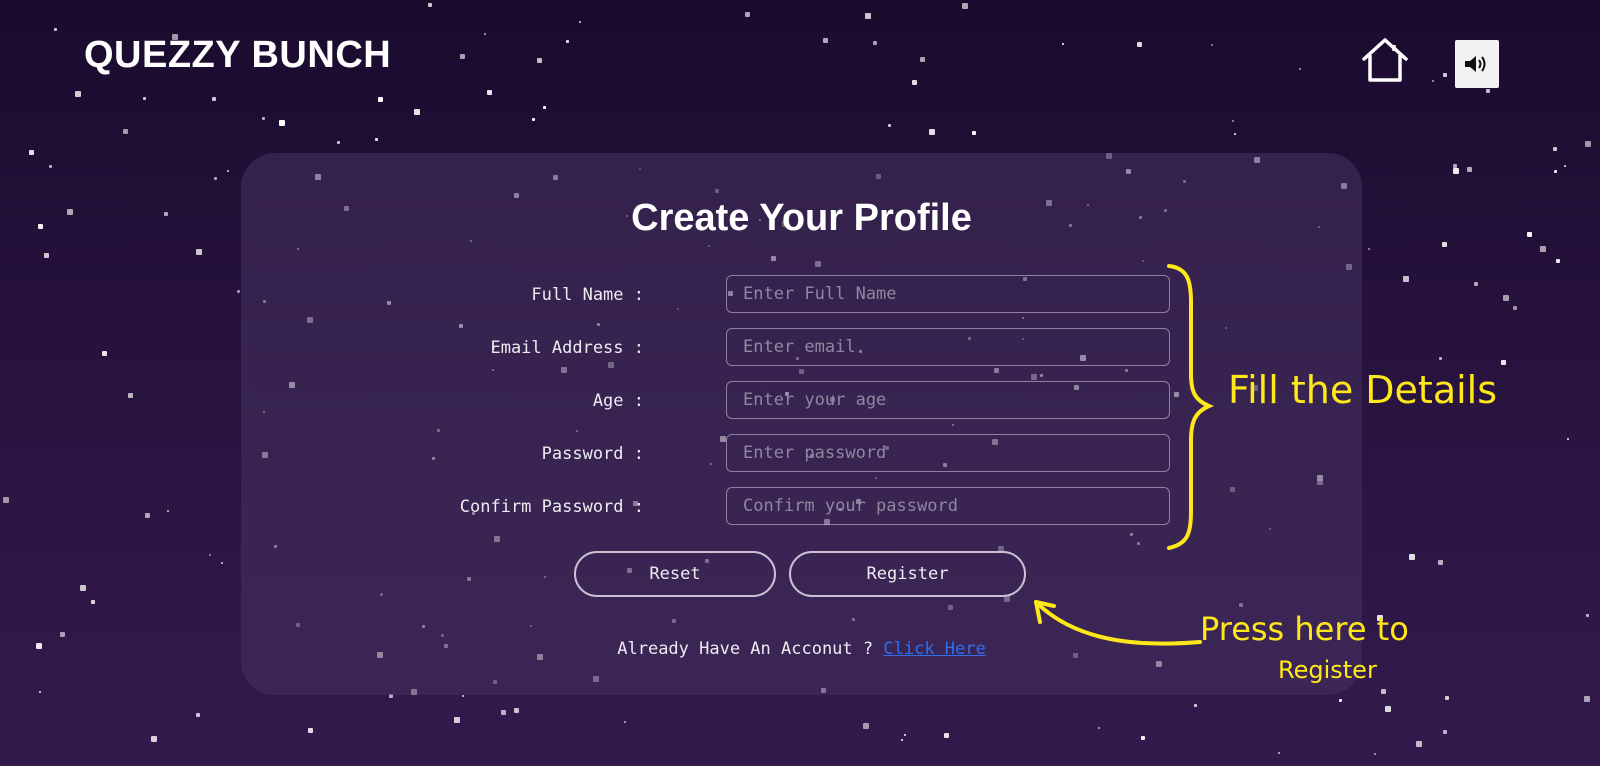 The width and height of the screenshot is (1600, 766). Describe the element at coordinates (1118, 623) in the screenshot. I see `annotation-arrow` at that location.